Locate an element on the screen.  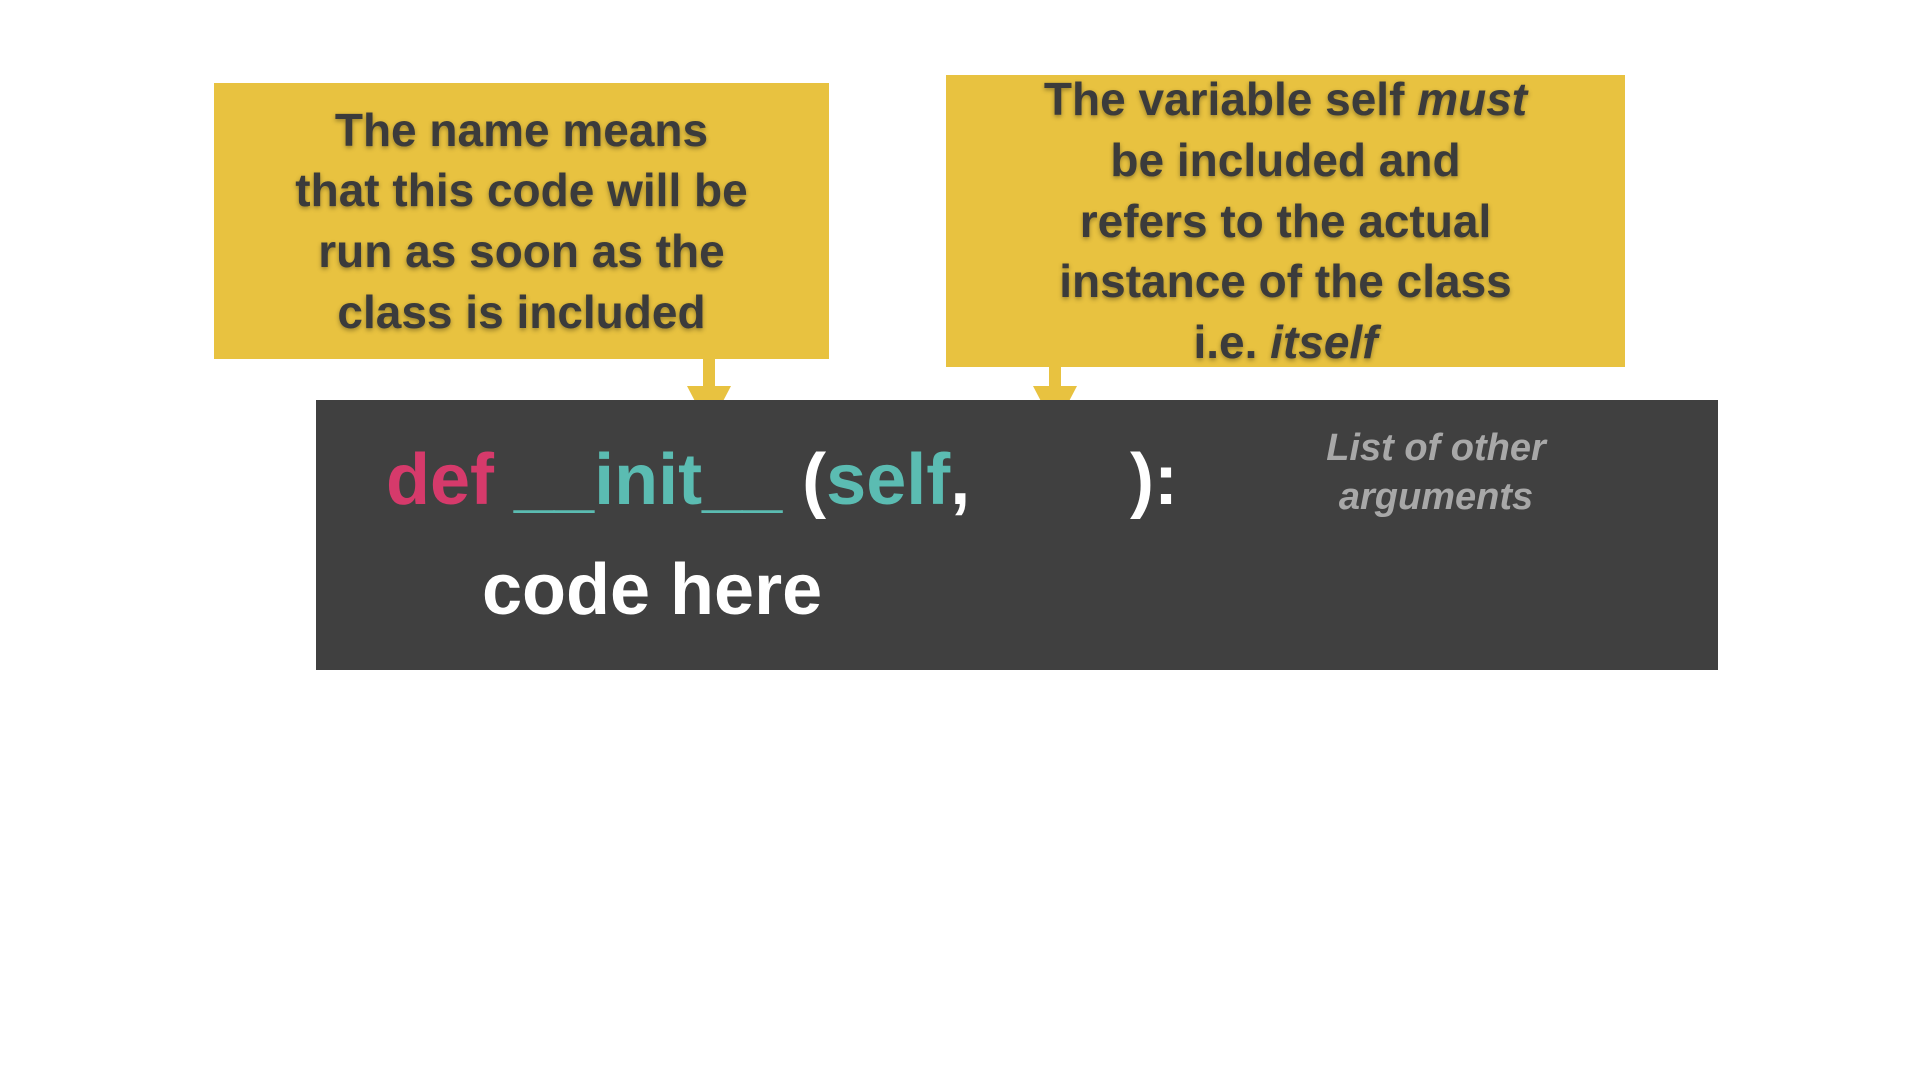
callout-right-line-3: refers to the actual is located at coordinates (1285, 220).